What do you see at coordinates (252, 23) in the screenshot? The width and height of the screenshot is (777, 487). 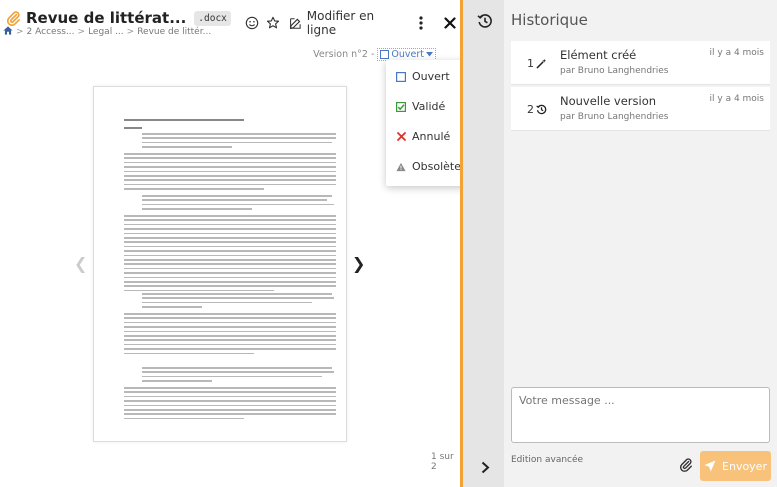 I see `emoji-icon` at bounding box center [252, 23].